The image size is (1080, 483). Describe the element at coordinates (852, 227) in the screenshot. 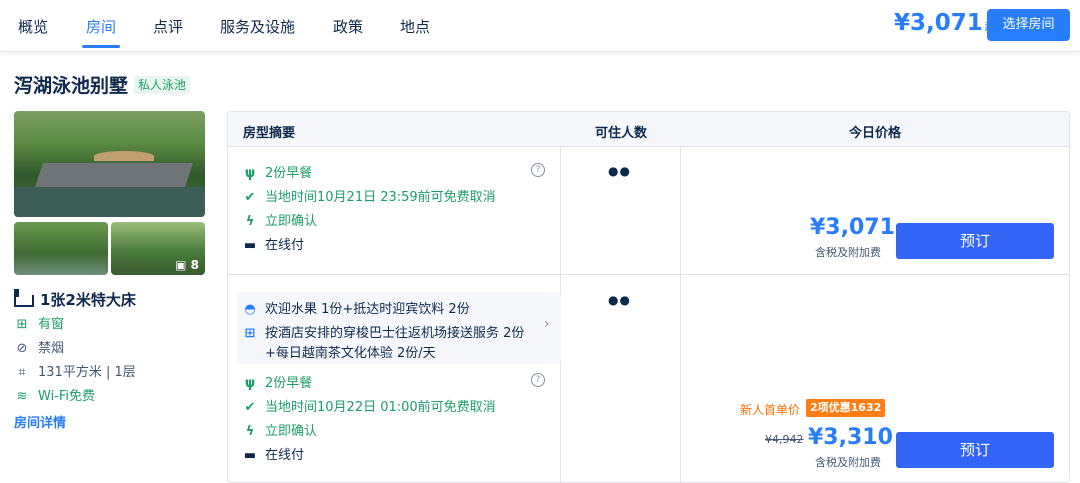

I see `rate1-price: ¥3,071` at that location.